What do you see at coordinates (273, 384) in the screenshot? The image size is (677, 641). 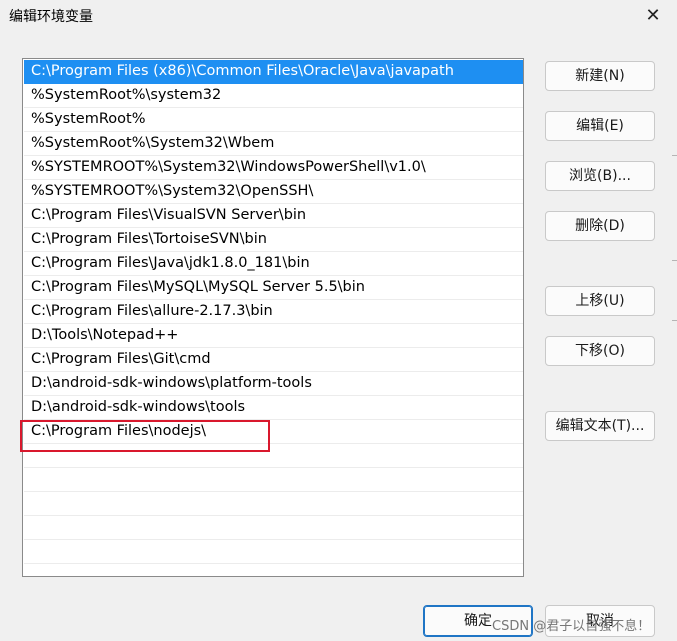 I see `list-item: D:\android-sdk-windows\platform-tools` at bounding box center [273, 384].